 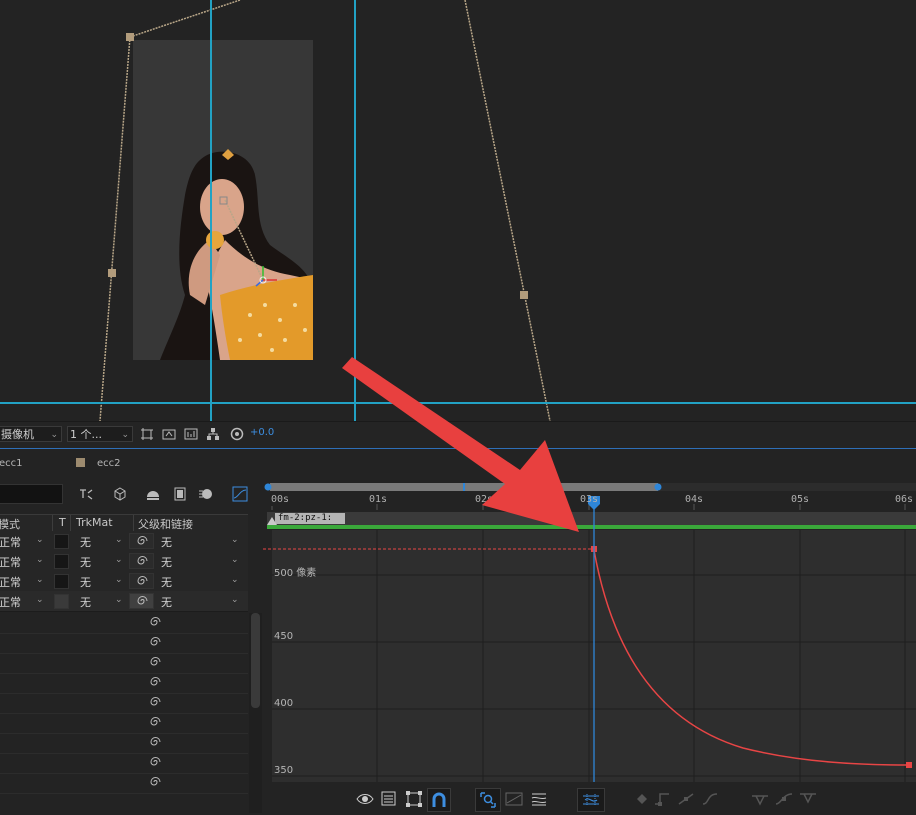 I want to click on keyframe-point, so click(x=909, y=765).